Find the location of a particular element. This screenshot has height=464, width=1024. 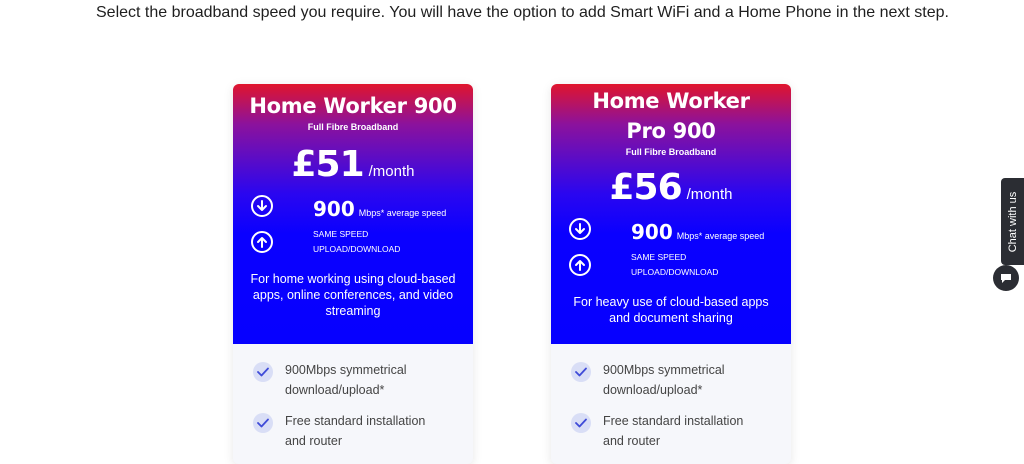

plan-title: Home Worker Pro 900 is located at coordinates (671, 116).